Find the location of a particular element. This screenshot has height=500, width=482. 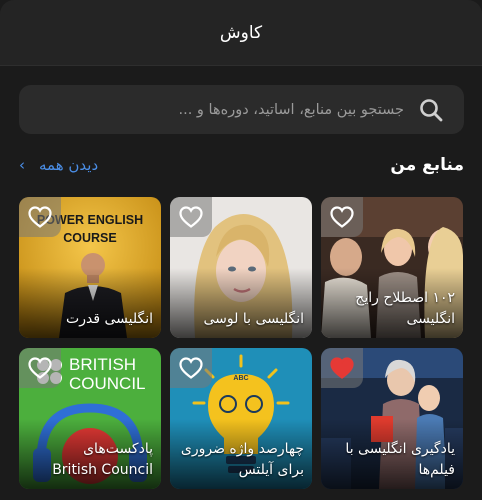

card-title: انگلیسی با لوسی is located at coordinates (254, 319).